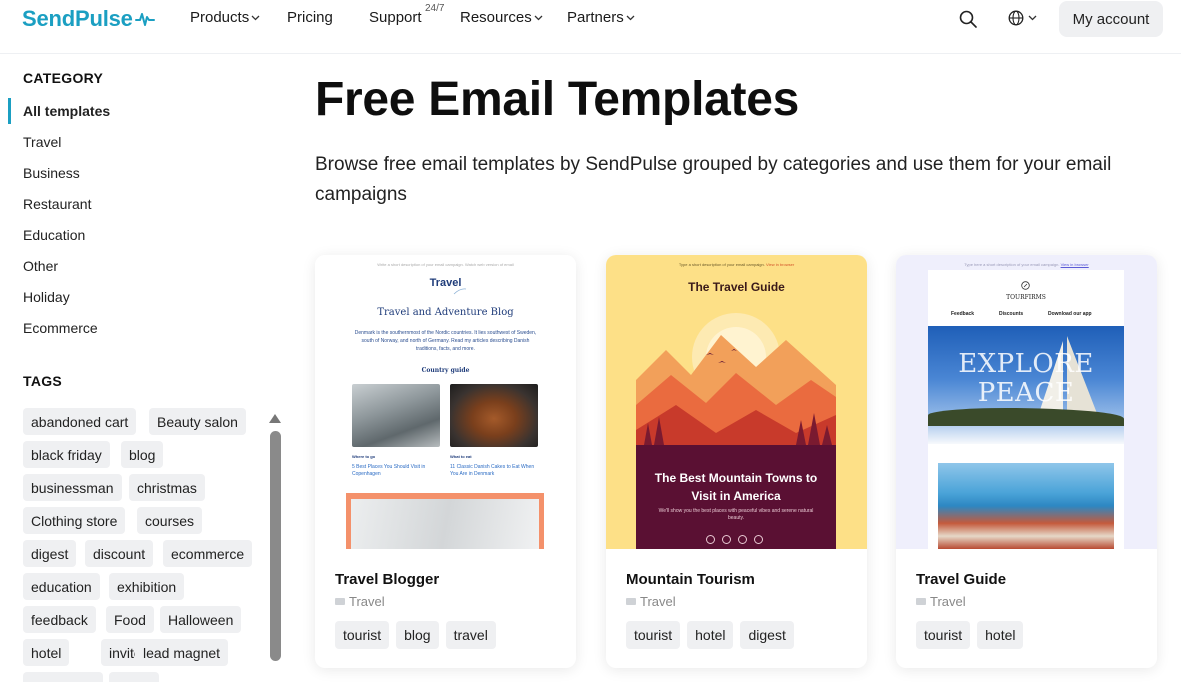  I want to click on preview-menu-app: Download our app, so click(1070, 314).